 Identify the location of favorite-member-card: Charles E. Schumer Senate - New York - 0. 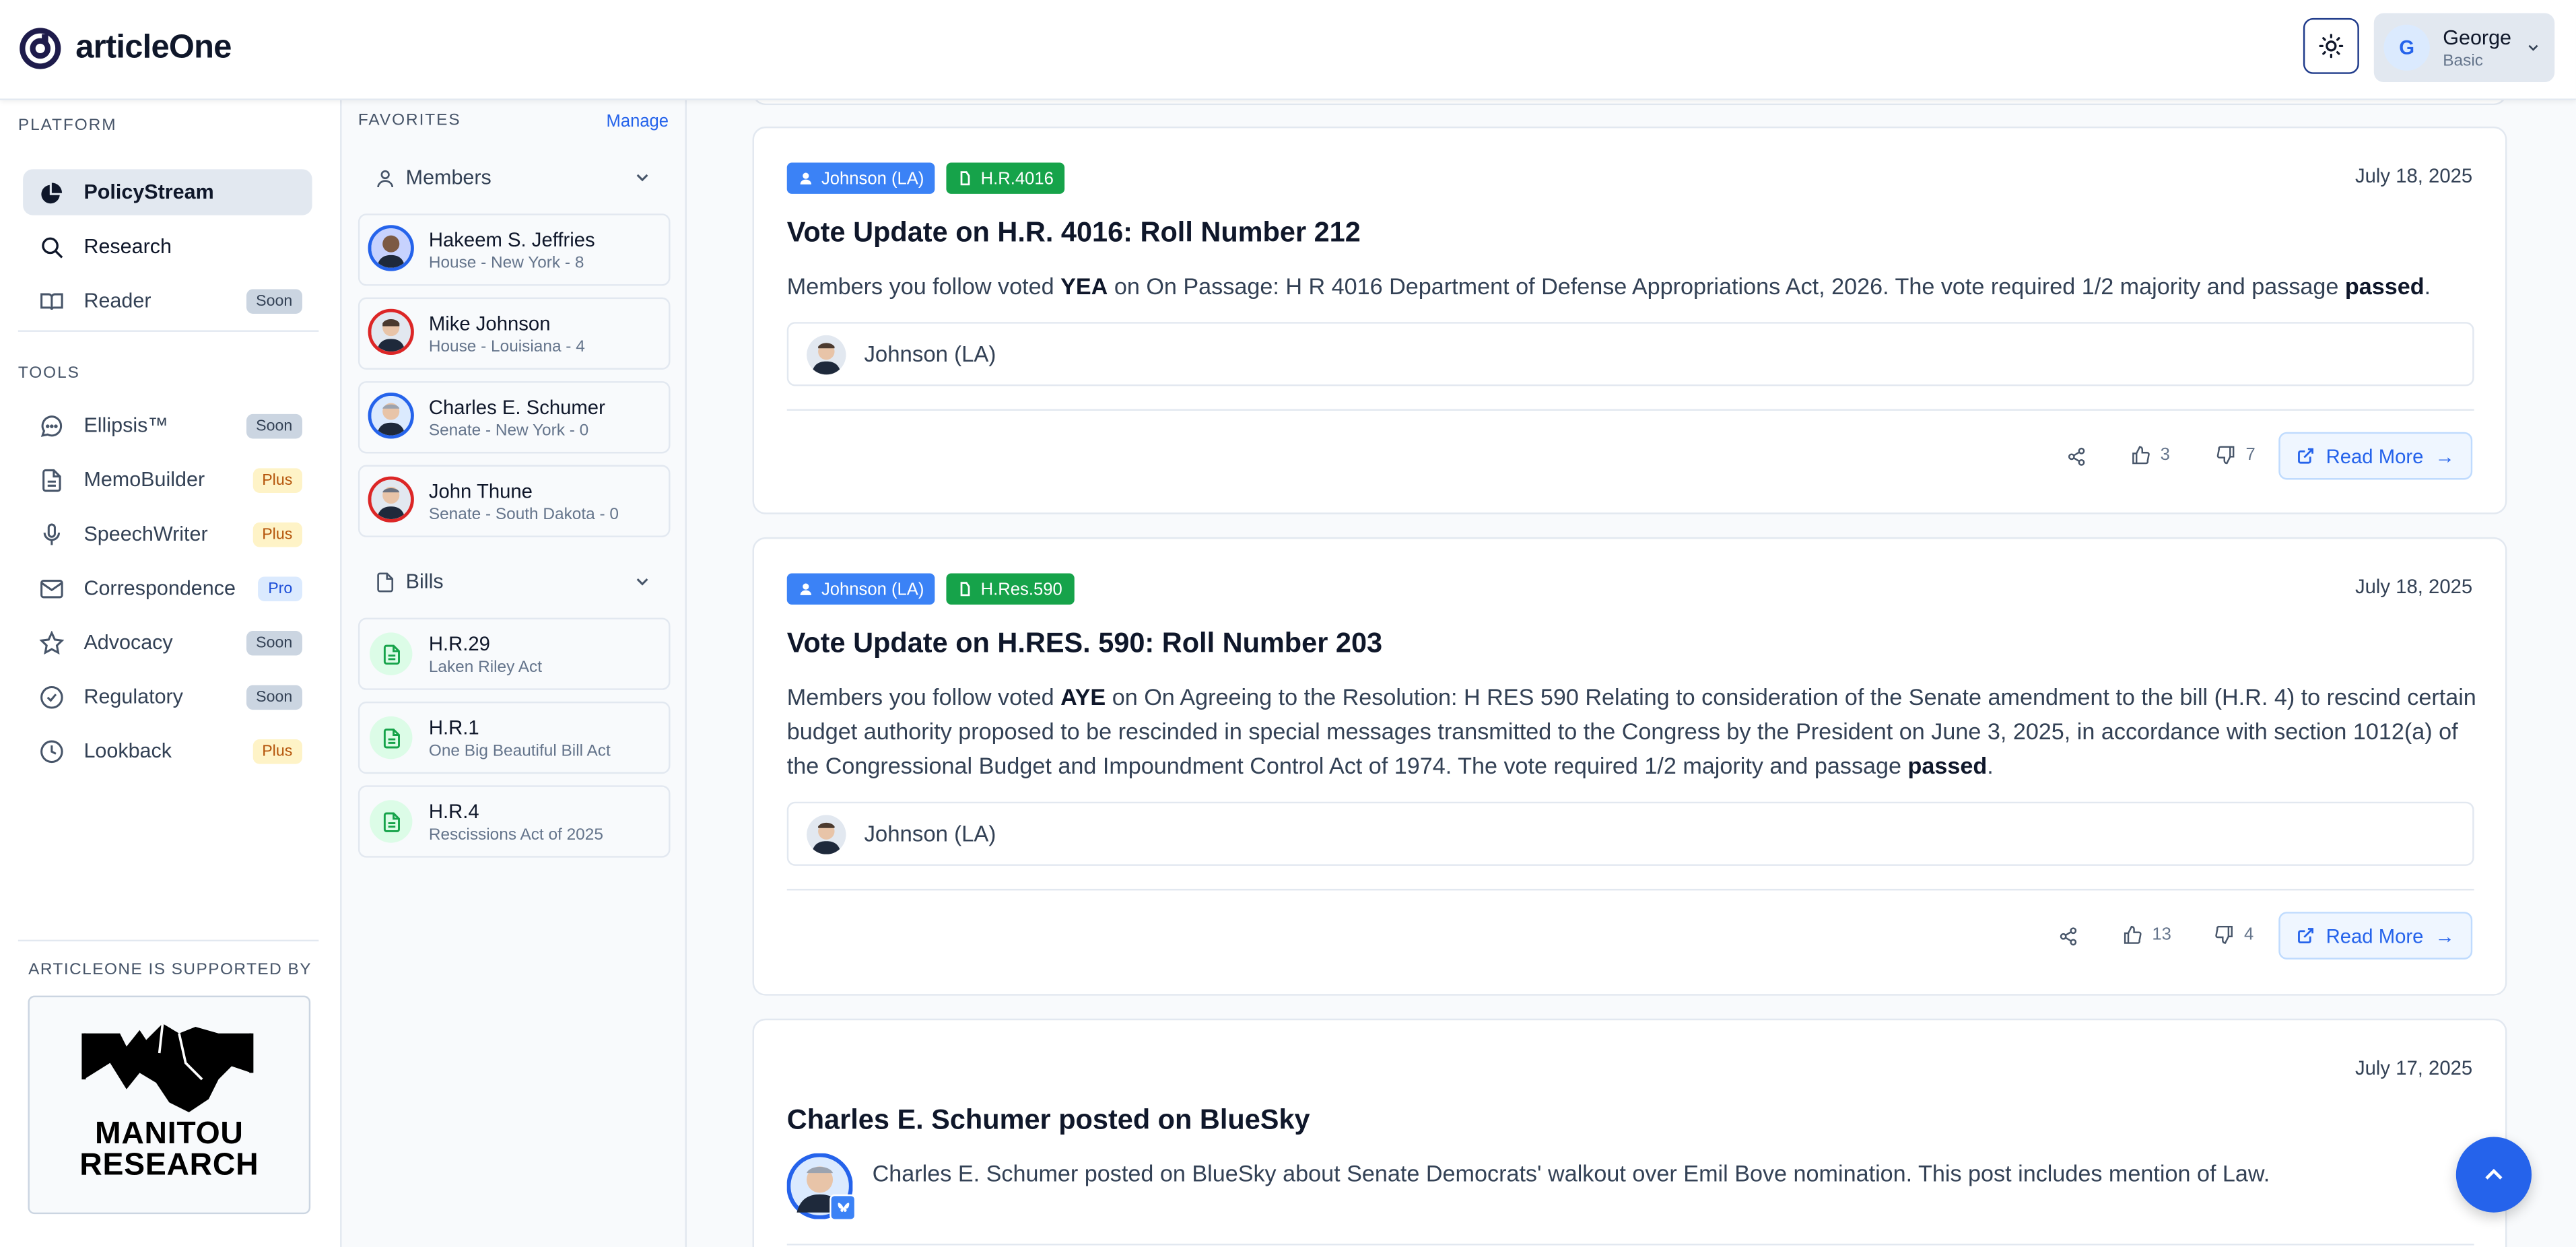
(514, 418).